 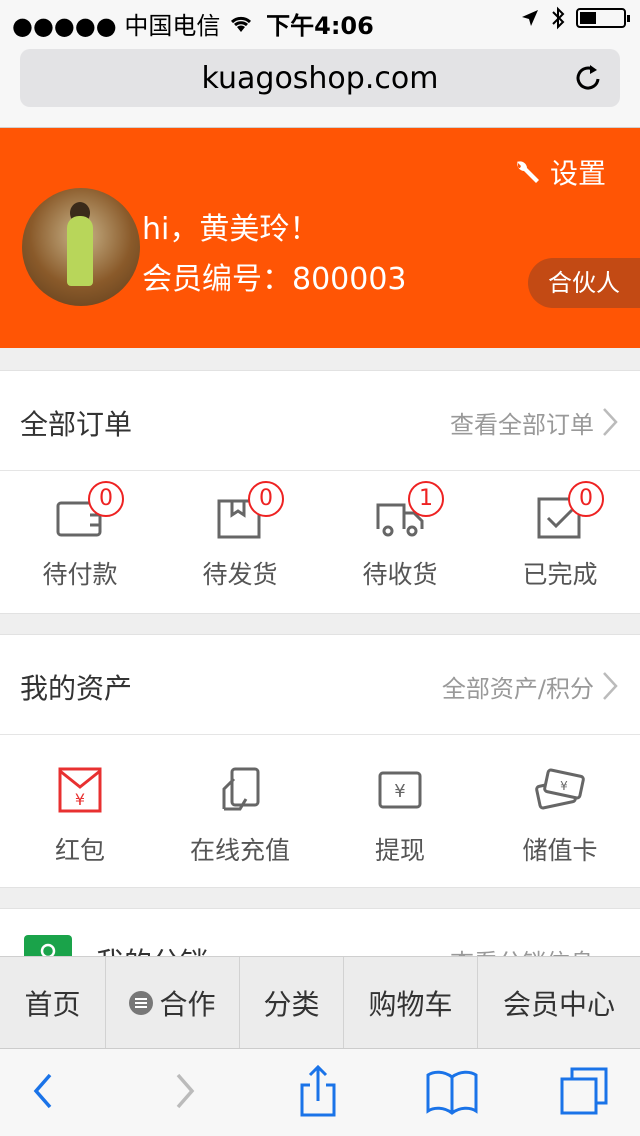 What do you see at coordinates (560, 850) in the screenshot?
I see `asset-label: 储值卡` at bounding box center [560, 850].